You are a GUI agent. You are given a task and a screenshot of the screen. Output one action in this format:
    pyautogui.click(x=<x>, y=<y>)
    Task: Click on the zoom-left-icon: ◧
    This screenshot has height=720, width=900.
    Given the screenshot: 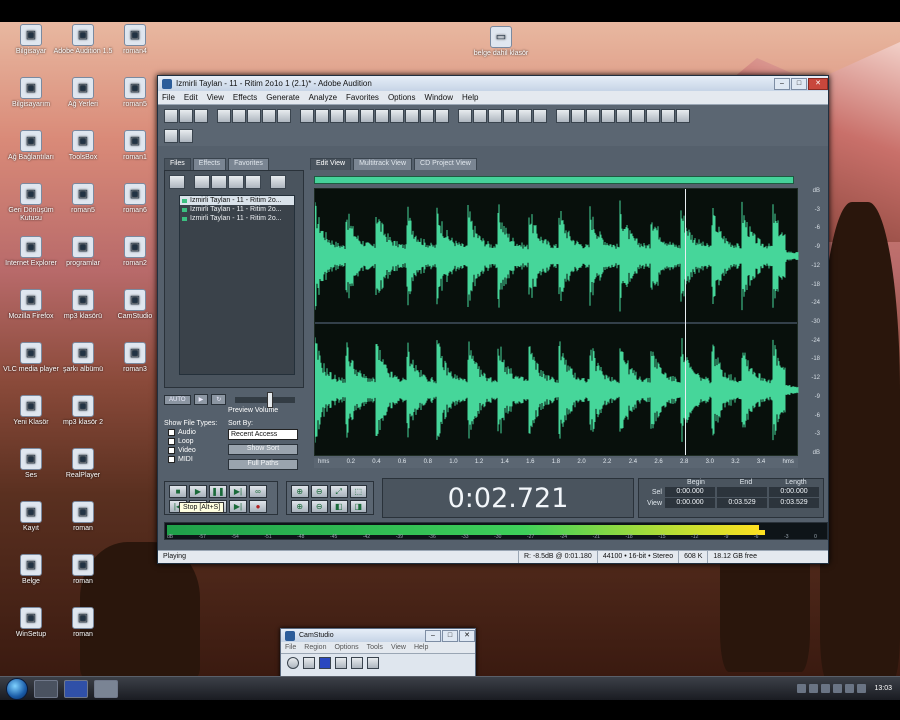 What is the action you would take?
    pyautogui.click(x=339, y=506)
    